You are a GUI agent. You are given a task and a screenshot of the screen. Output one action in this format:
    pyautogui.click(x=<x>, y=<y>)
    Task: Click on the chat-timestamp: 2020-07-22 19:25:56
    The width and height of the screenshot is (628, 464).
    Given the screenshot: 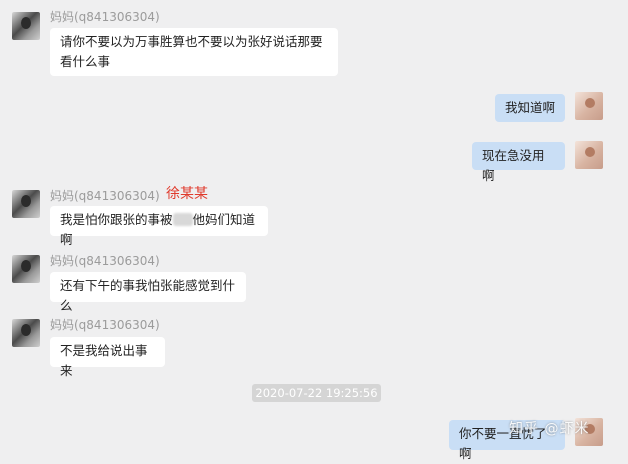 What is the action you would take?
    pyautogui.click(x=316, y=393)
    